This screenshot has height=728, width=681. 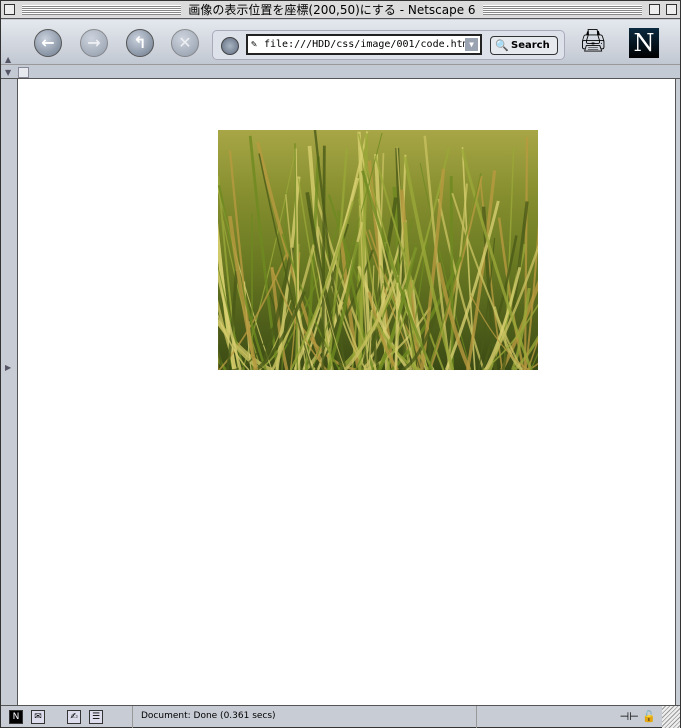 I want to click on reload-icon: ↰, so click(x=140, y=42).